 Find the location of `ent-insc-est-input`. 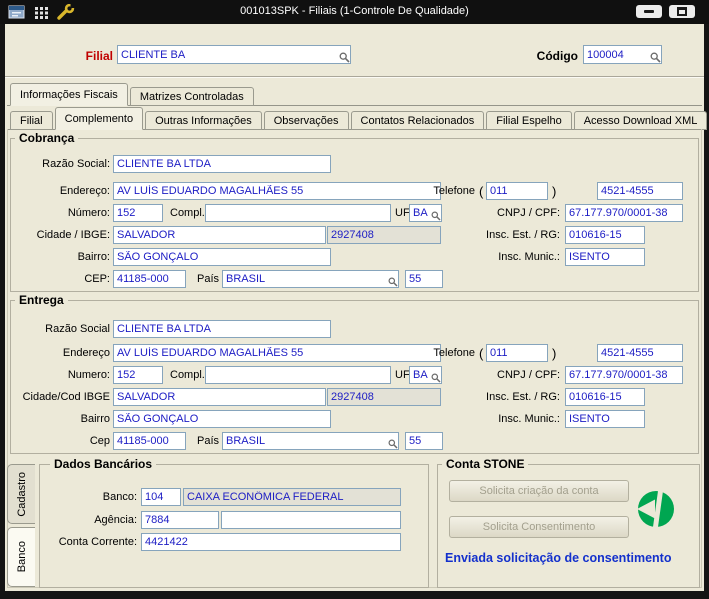

ent-insc-est-input is located at coordinates (605, 397).